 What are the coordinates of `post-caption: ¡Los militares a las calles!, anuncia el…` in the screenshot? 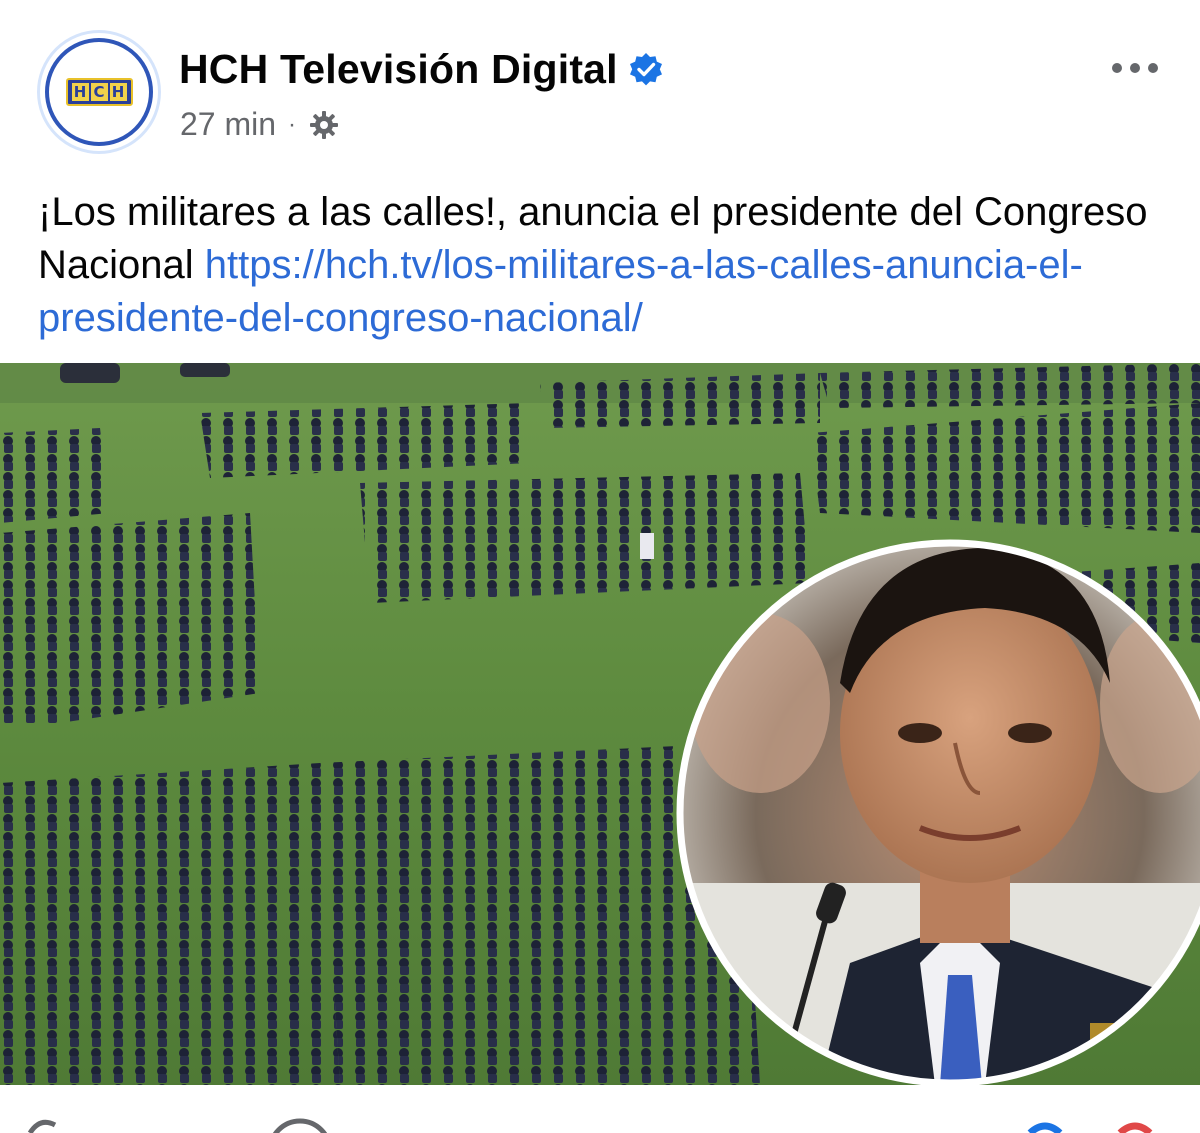 It's located at (608, 265).